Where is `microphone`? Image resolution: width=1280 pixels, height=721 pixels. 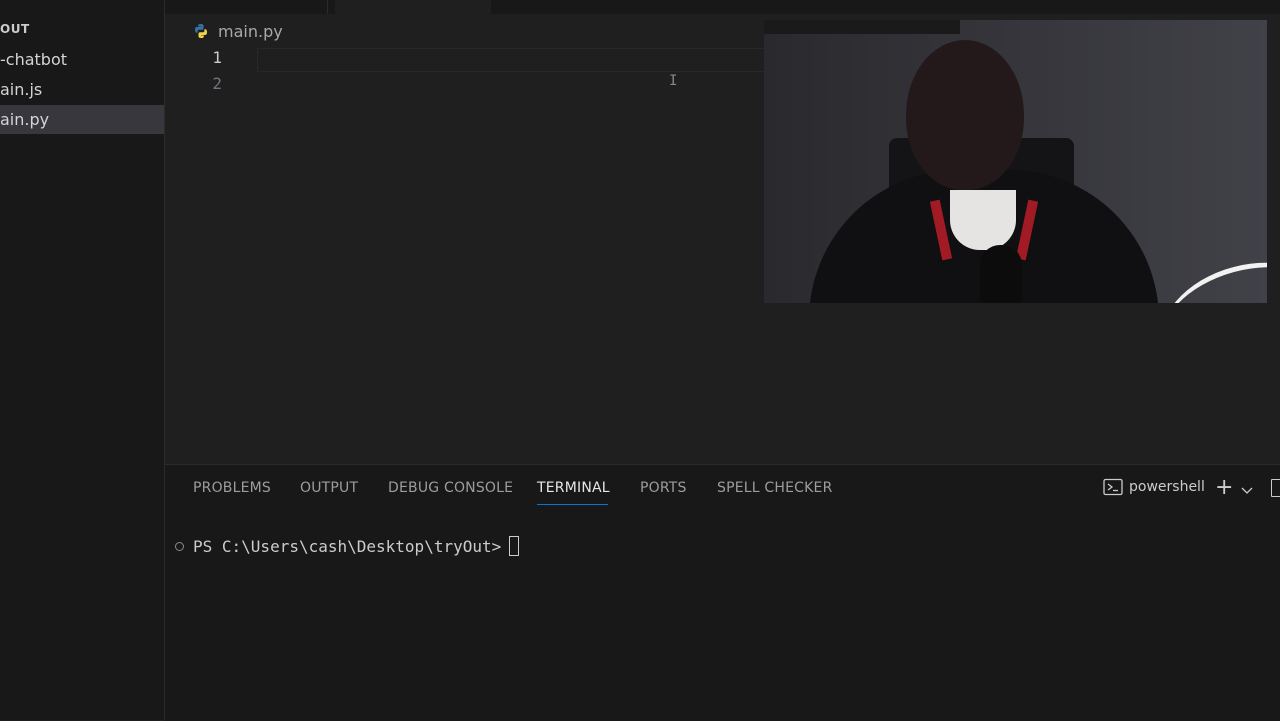
microphone is located at coordinates (1001, 274).